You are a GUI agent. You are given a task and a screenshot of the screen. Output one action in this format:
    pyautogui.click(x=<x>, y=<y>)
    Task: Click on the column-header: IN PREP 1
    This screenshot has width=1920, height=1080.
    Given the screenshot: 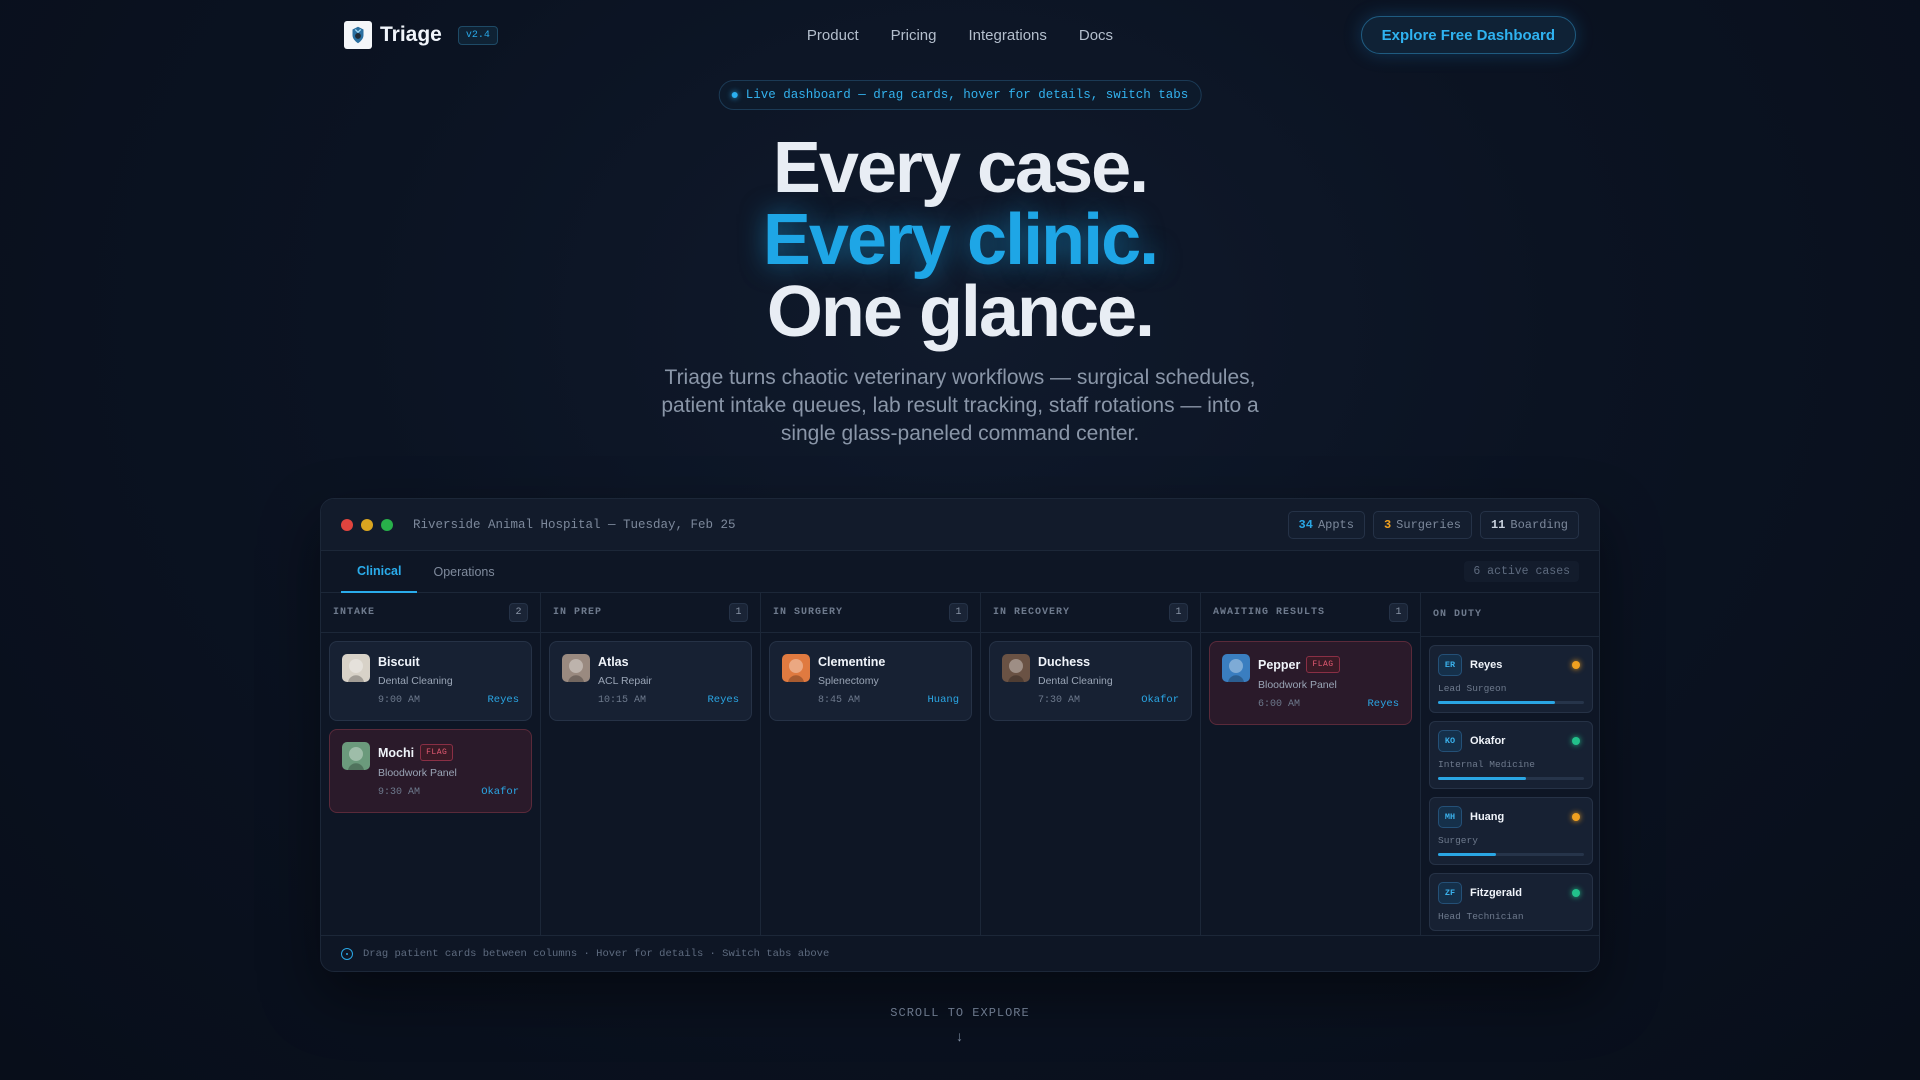 What is the action you would take?
    pyautogui.click(x=650, y=613)
    